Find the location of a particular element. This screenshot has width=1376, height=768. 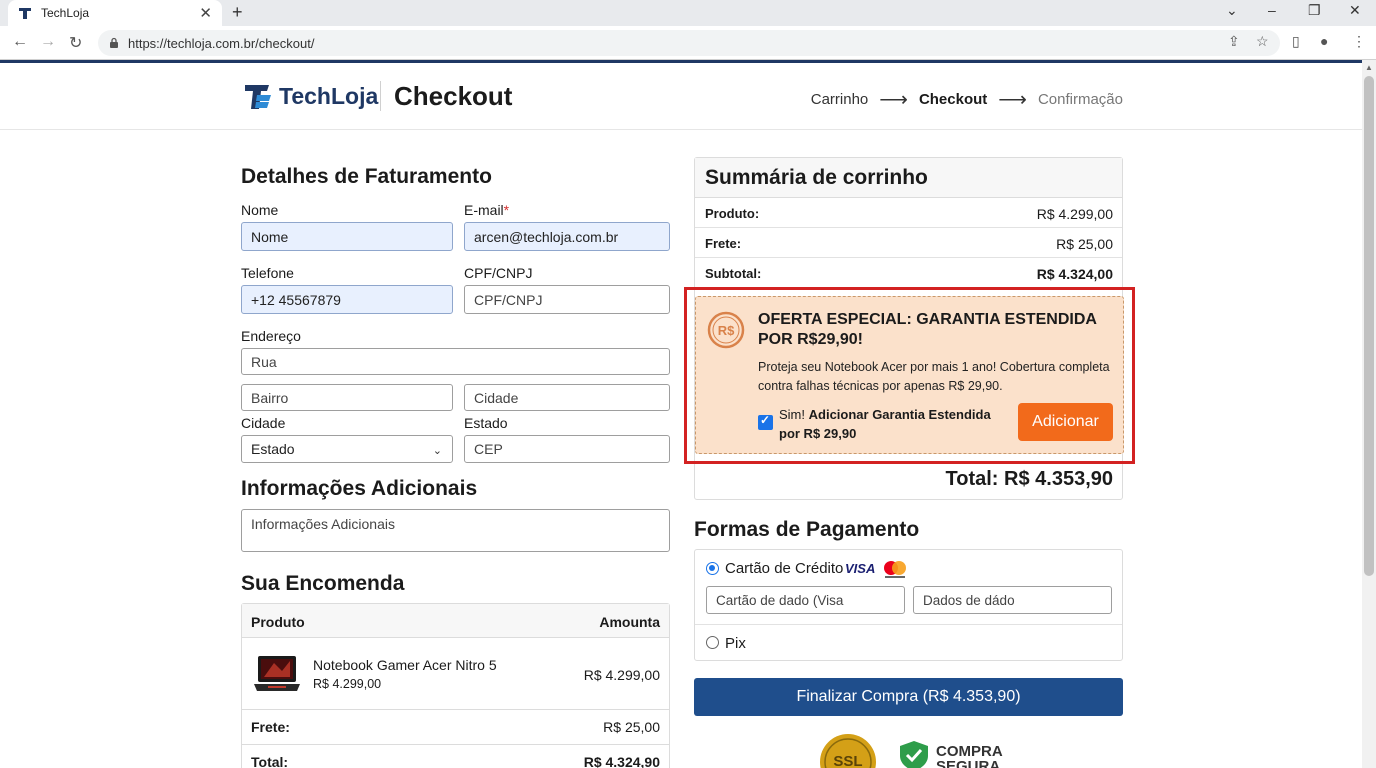

cpf-input: CPF/CNPJ is located at coordinates (567, 299).